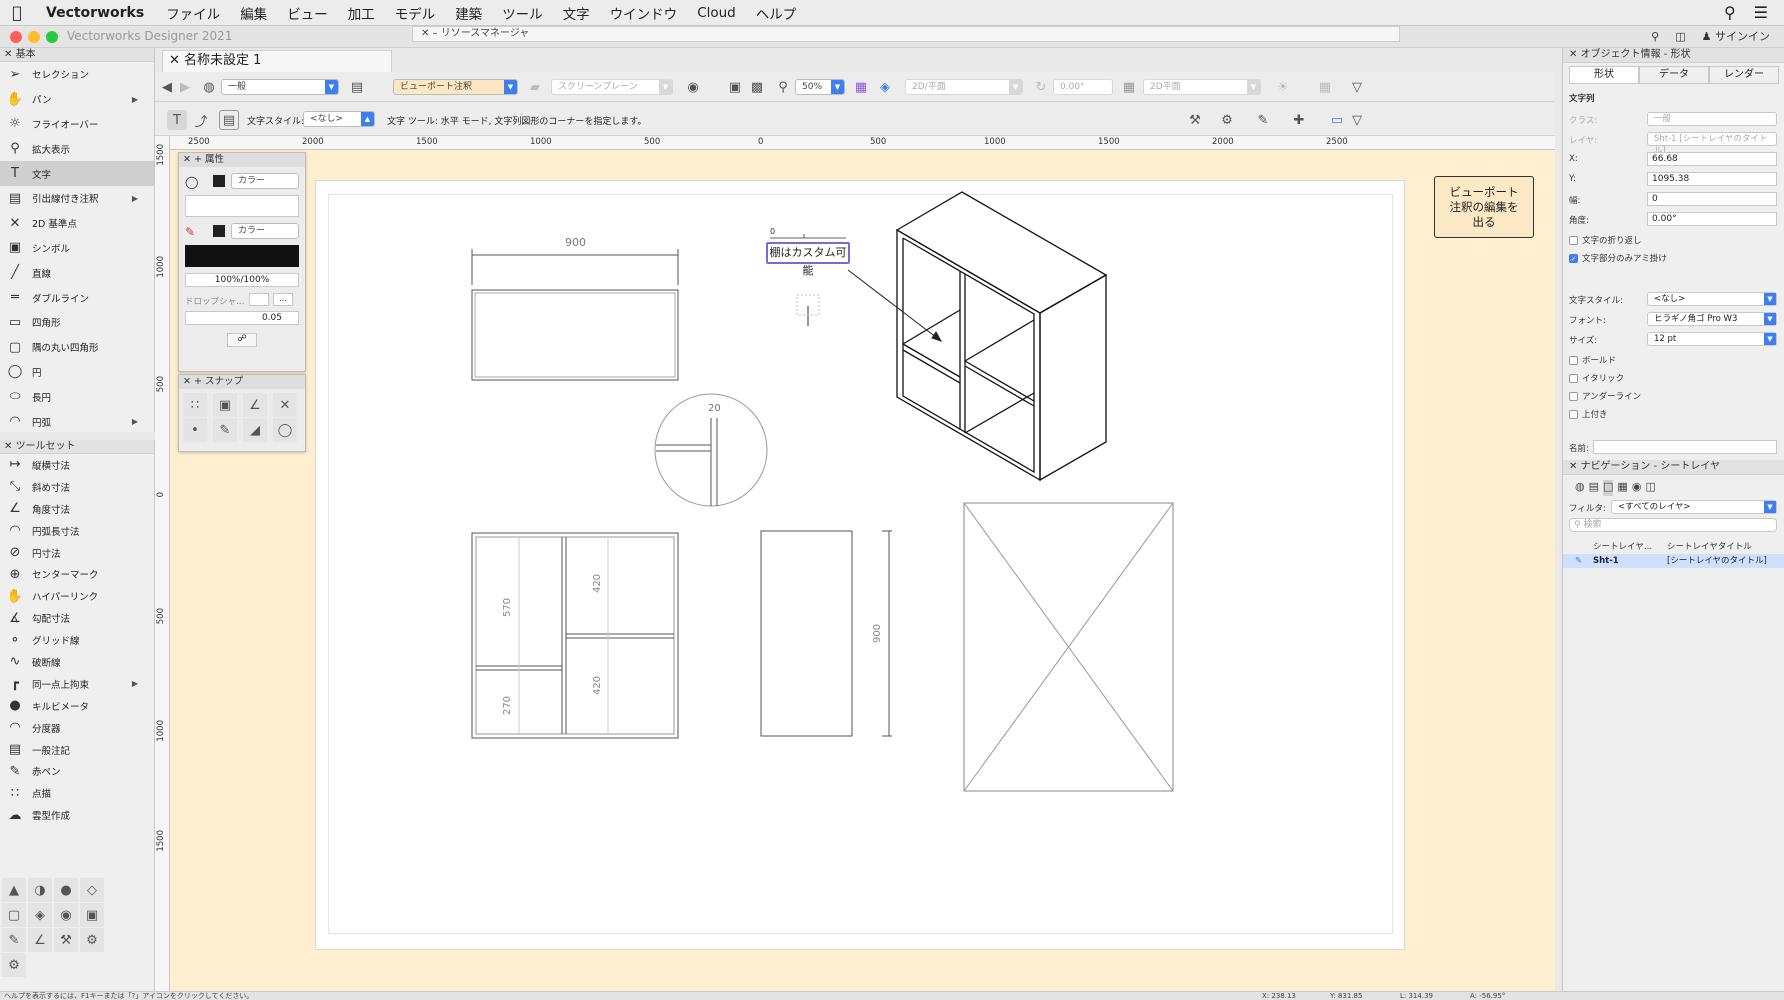 This screenshot has width=1784, height=1000. Describe the element at coordinates (242, 256) in the screenshot. I see `pen-preview` at that location.